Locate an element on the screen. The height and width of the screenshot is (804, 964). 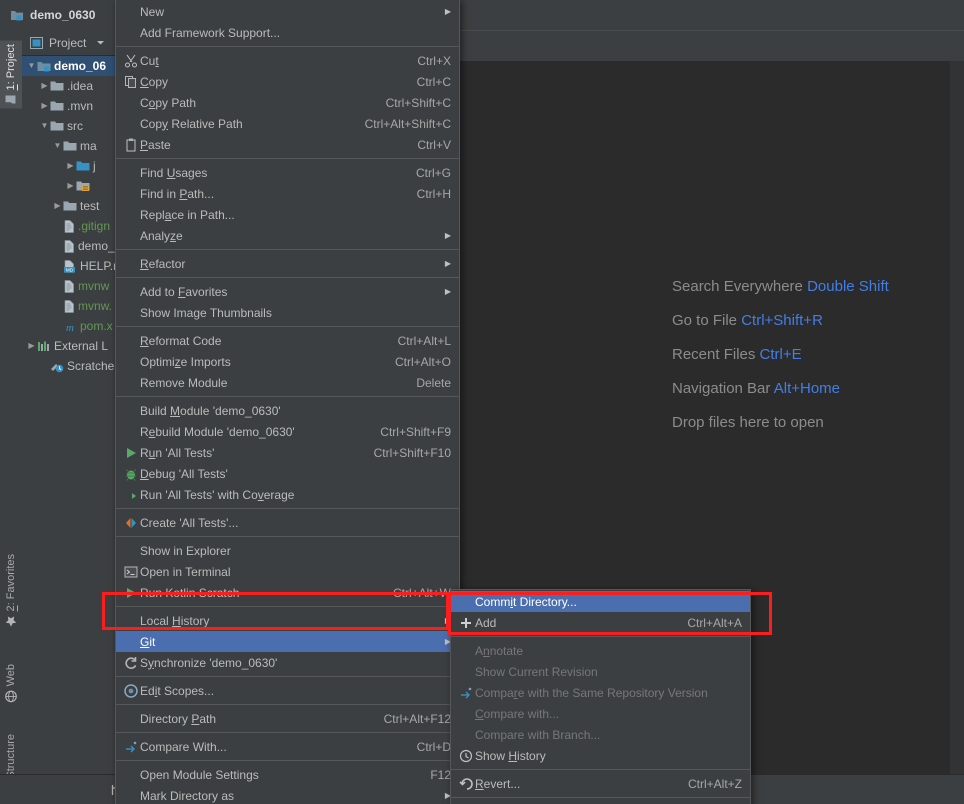
context-menu-item-open-module-settings: Open Module Settings F12 is located at coordinates (287, 774).